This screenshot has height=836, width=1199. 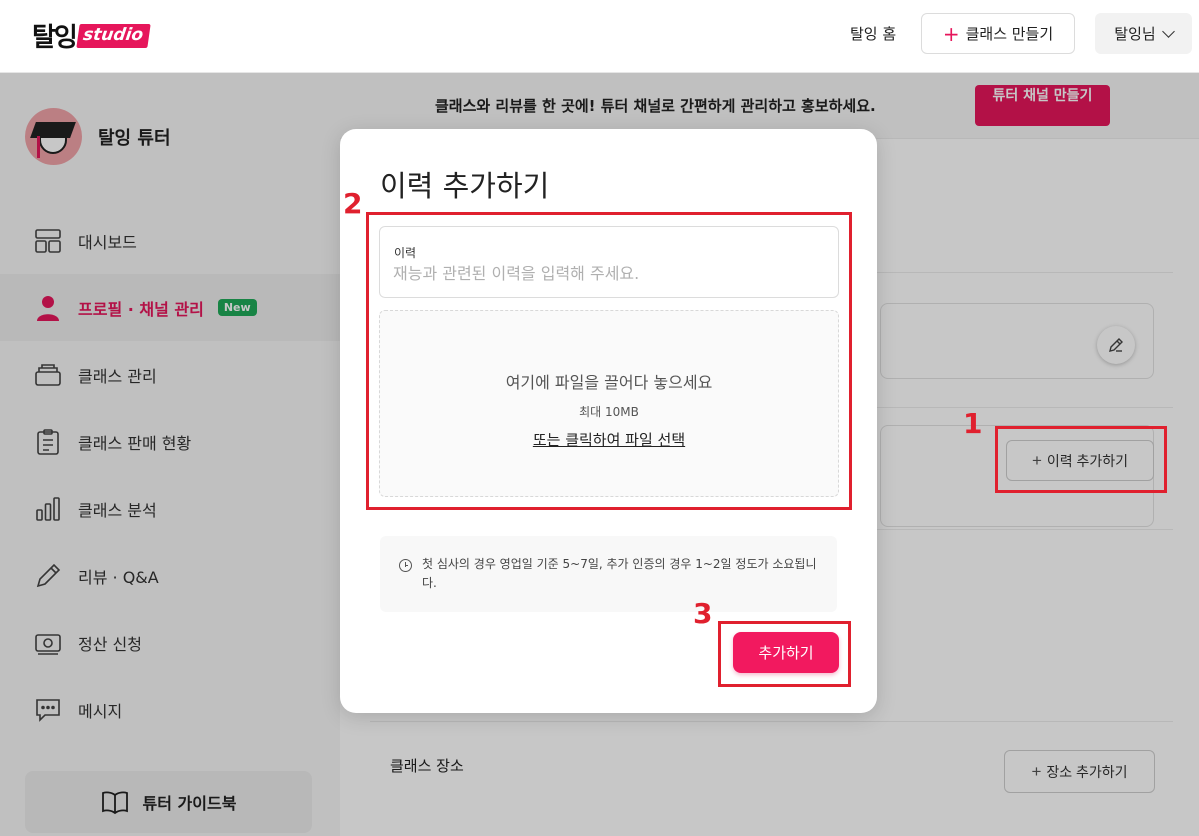 I want to click on top-header: 탈잉 studio 탈잉 홈 + 클래스 만들기 탈잉님, so click(x=599, y=36).